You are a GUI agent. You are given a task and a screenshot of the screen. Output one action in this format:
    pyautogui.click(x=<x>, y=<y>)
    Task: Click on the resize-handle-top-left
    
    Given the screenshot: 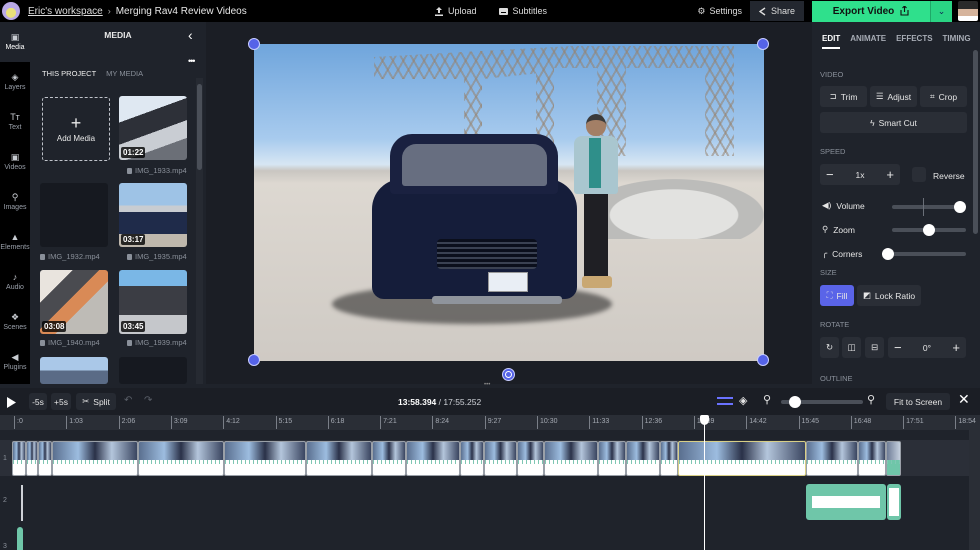 What is the action you would take?
    pyautogui.click(x=254, y=44)
    